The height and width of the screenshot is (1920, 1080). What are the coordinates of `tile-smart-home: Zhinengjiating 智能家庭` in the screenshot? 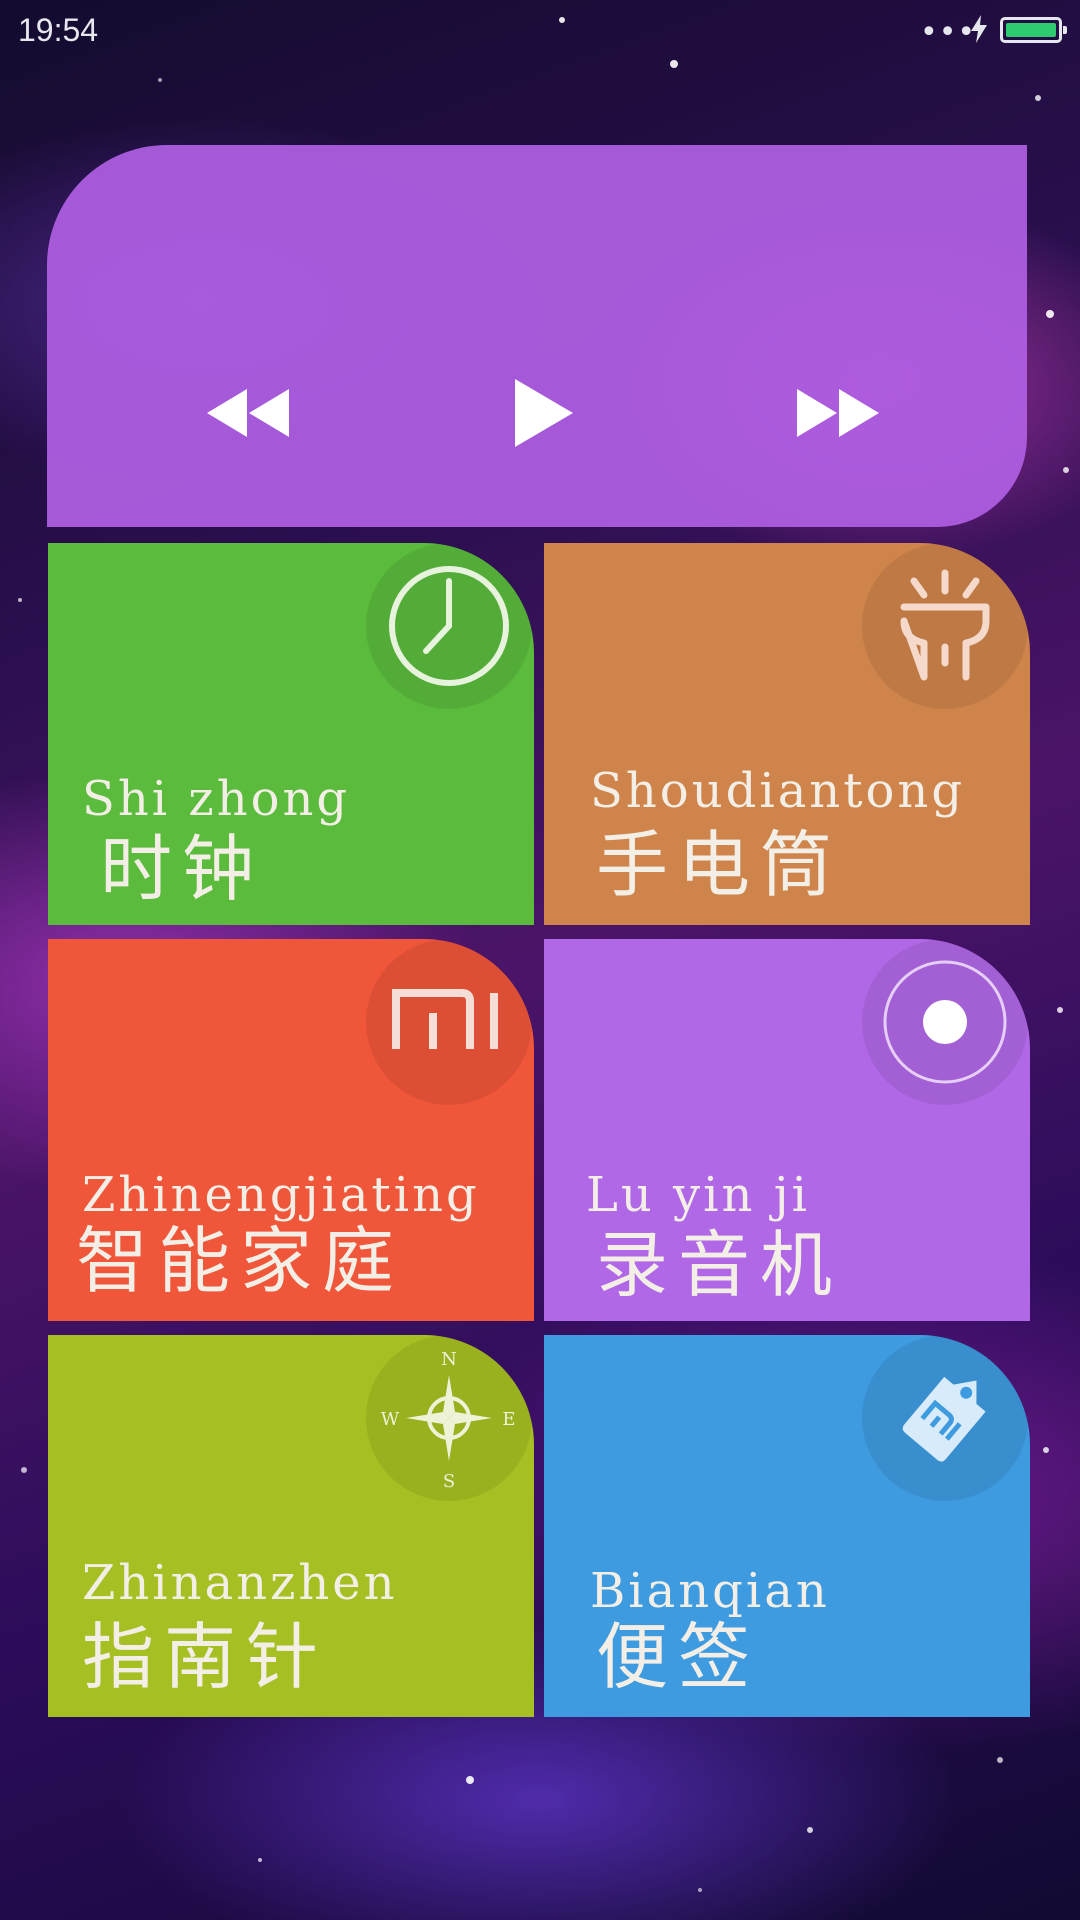 It's located at (291, 1130).